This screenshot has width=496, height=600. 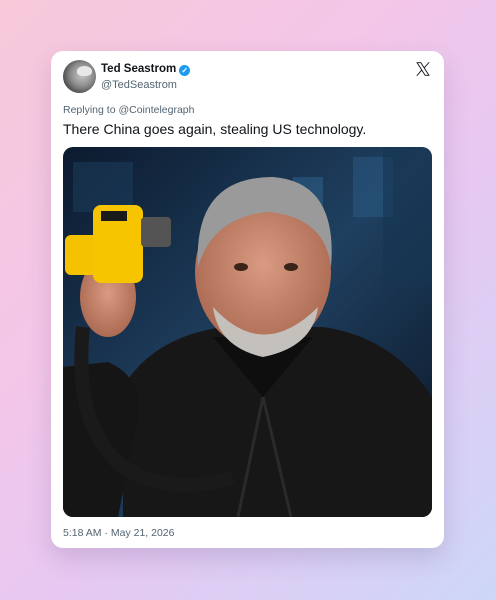 What do you see at coordinates (185, 70) in the screenshot?
I see `verified-badge-icon: ✓` at bounding box center [185, 70].